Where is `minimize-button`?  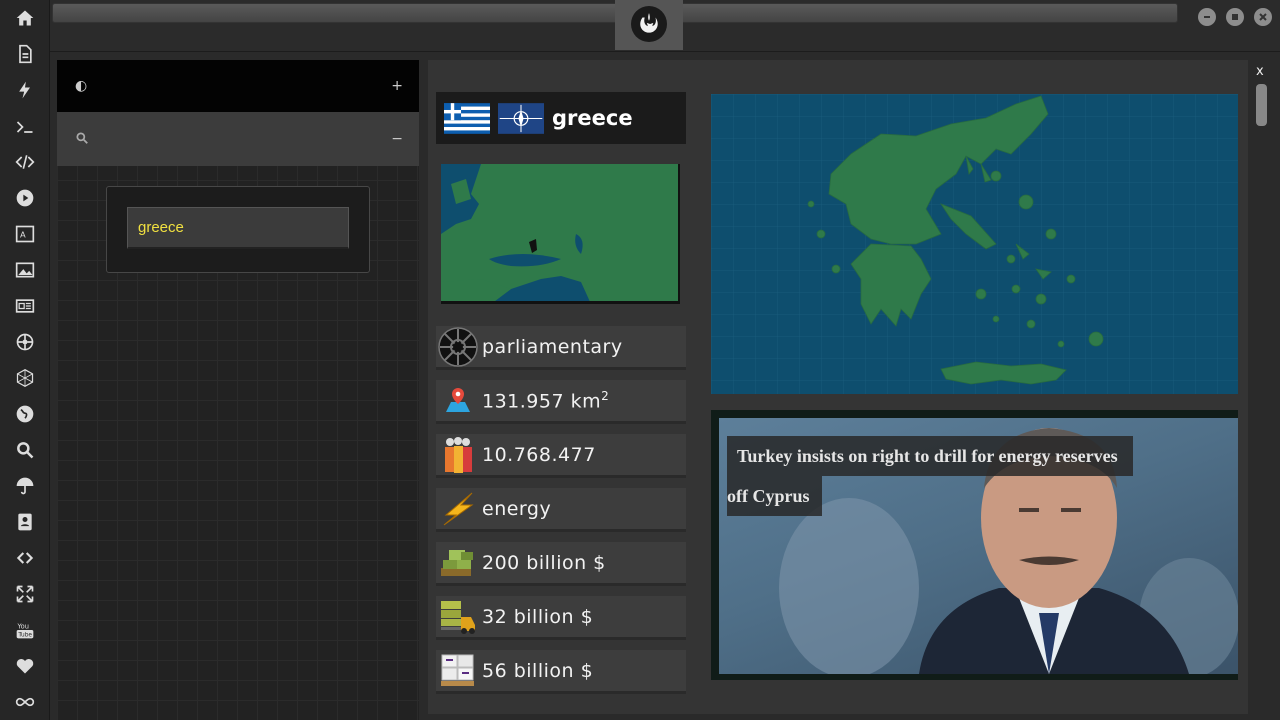 minimize-button is located at coordinates (1207, 17).